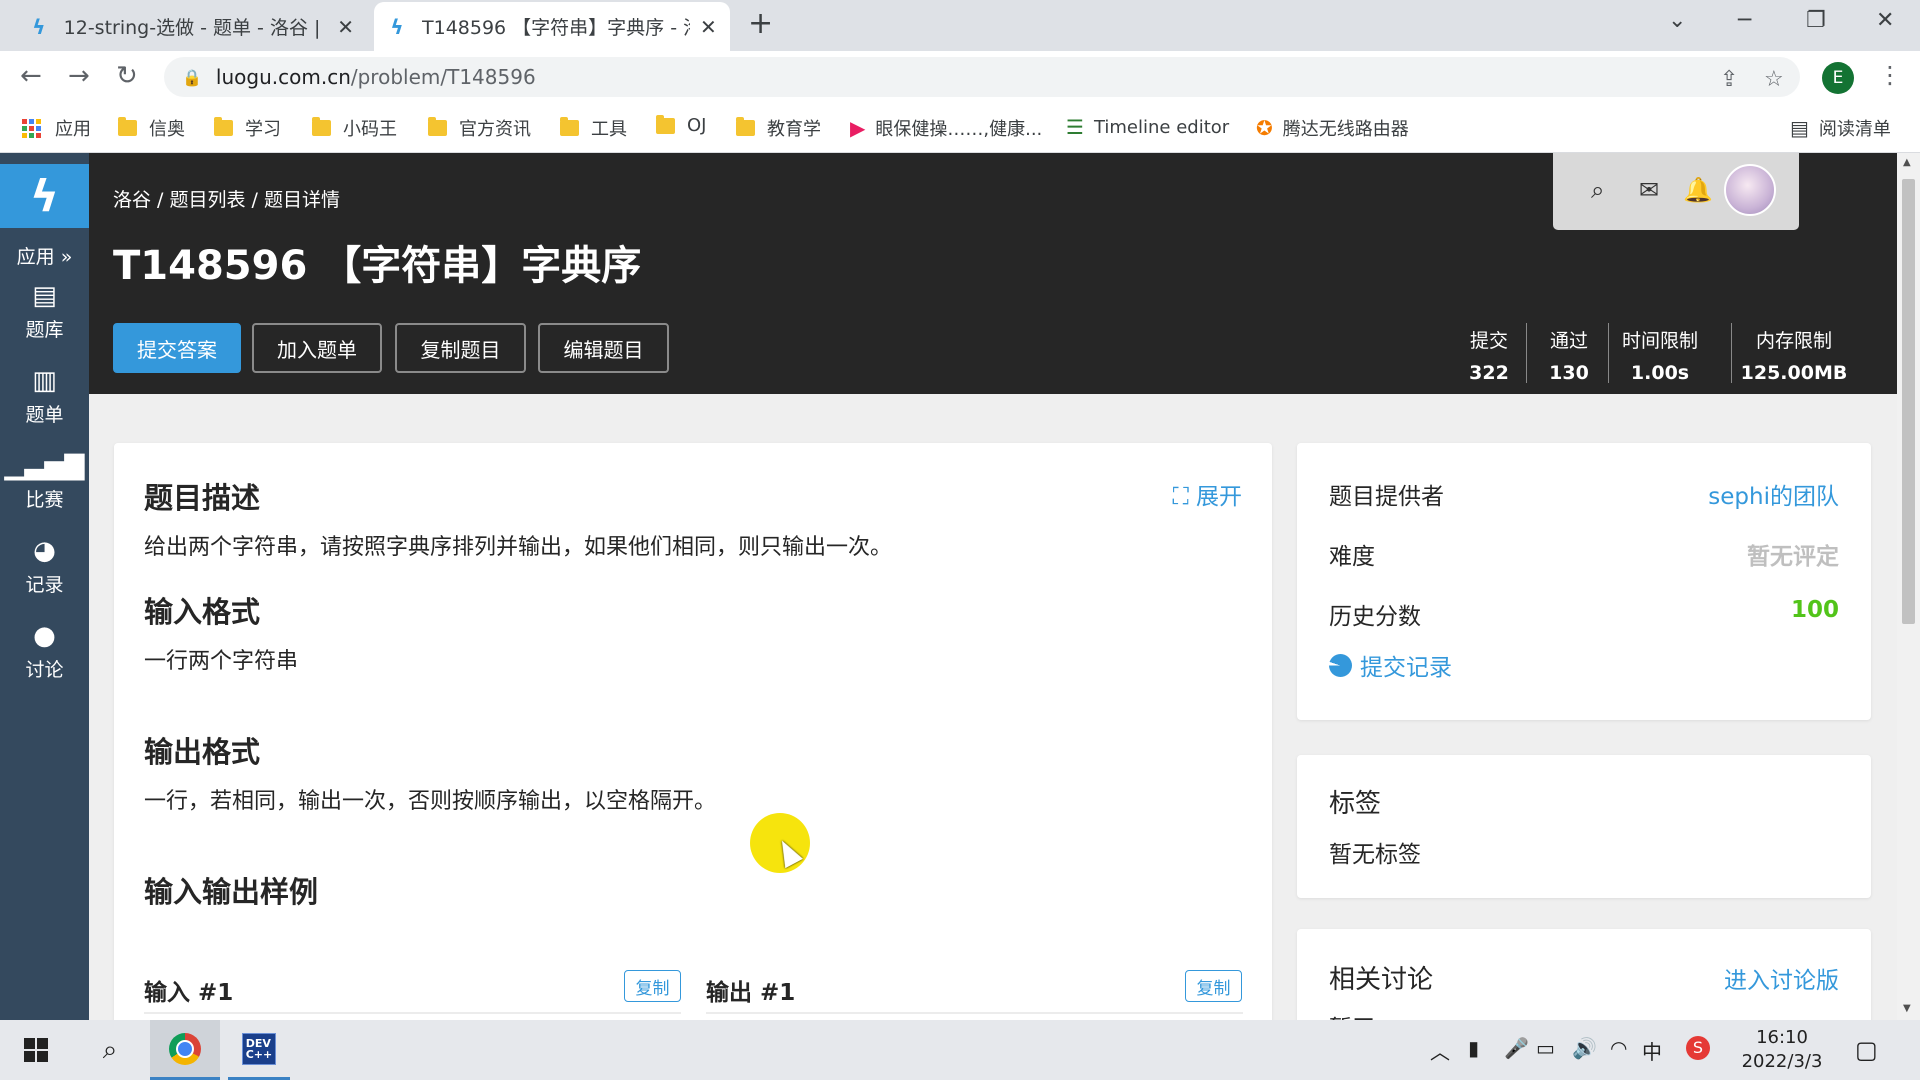 This screenshot has height=1080, width=1920. Describe the element at coordinates (1729, 79) in the screenshot. I see `share-icon: ⇪` at that location.